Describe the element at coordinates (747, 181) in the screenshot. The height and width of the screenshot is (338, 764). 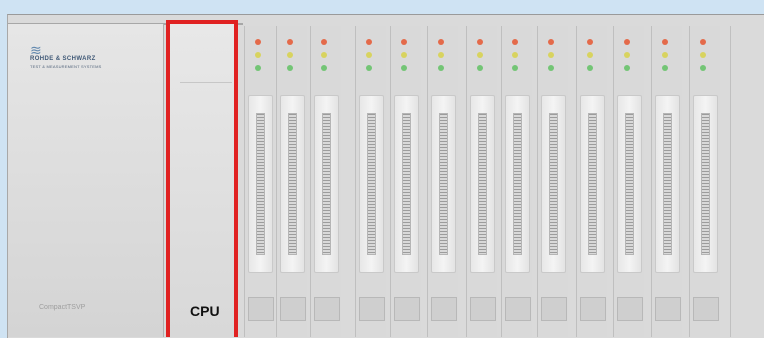
I see `empty-slot` at that location.